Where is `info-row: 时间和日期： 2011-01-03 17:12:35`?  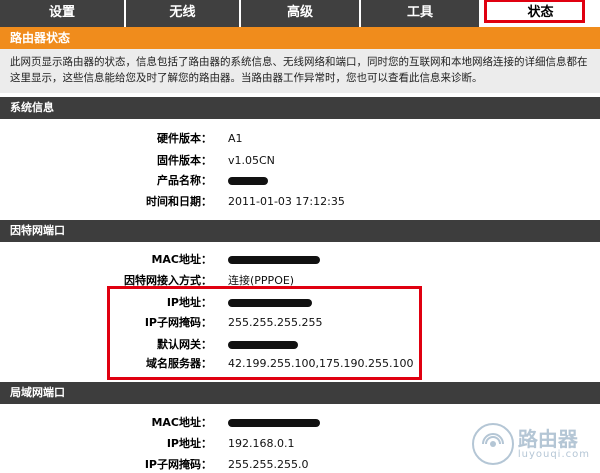 info-row: 时间和日期： 2011-01-03 17:12:35 is located at coordinates (300, 202).